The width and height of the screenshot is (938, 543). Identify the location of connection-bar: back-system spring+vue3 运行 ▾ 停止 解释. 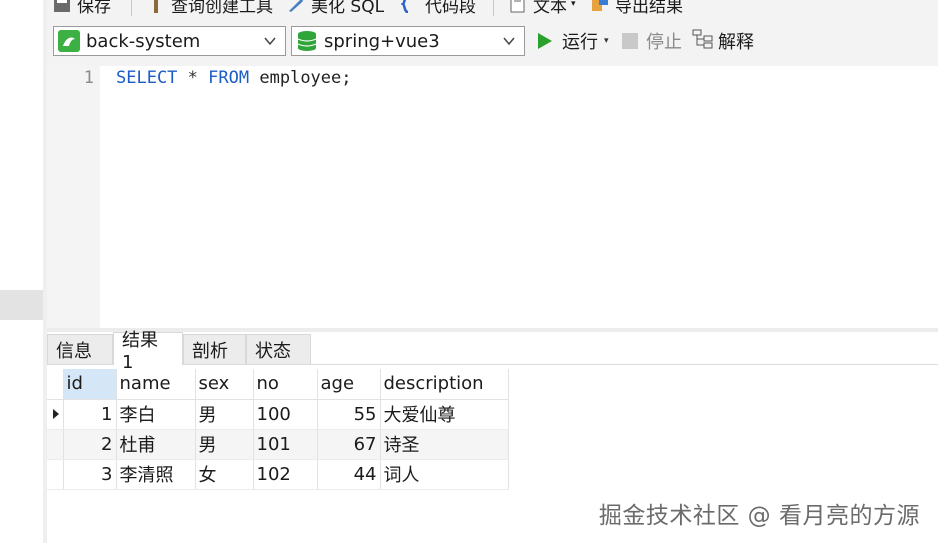
(492, 43).